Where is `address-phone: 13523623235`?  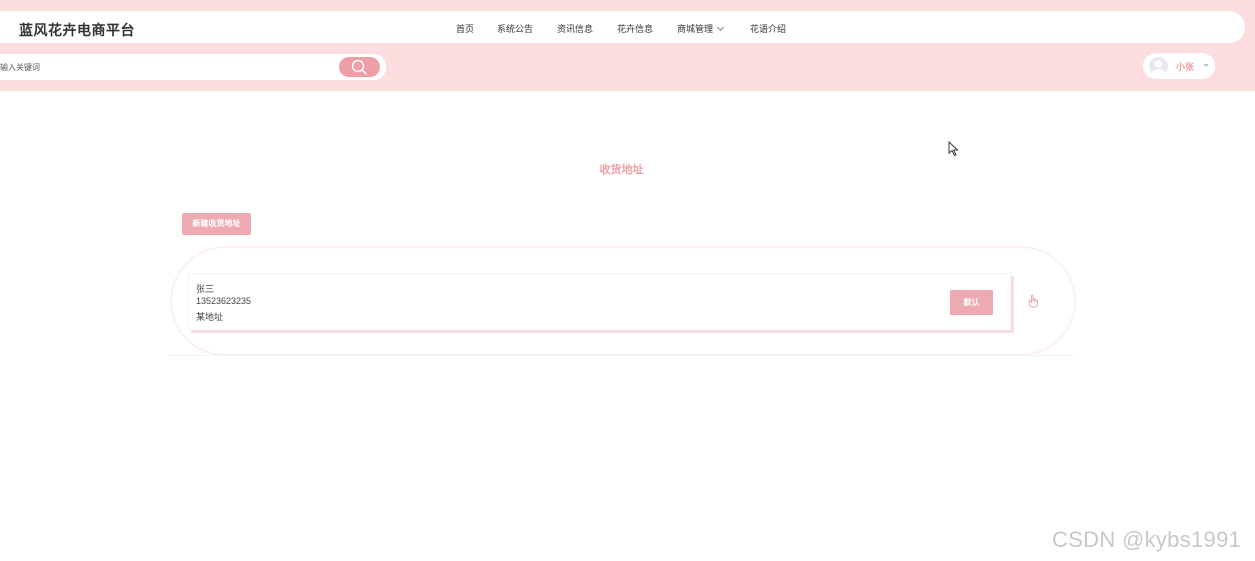 address-phone: 13523623235 is located at coordinates (224, 301).